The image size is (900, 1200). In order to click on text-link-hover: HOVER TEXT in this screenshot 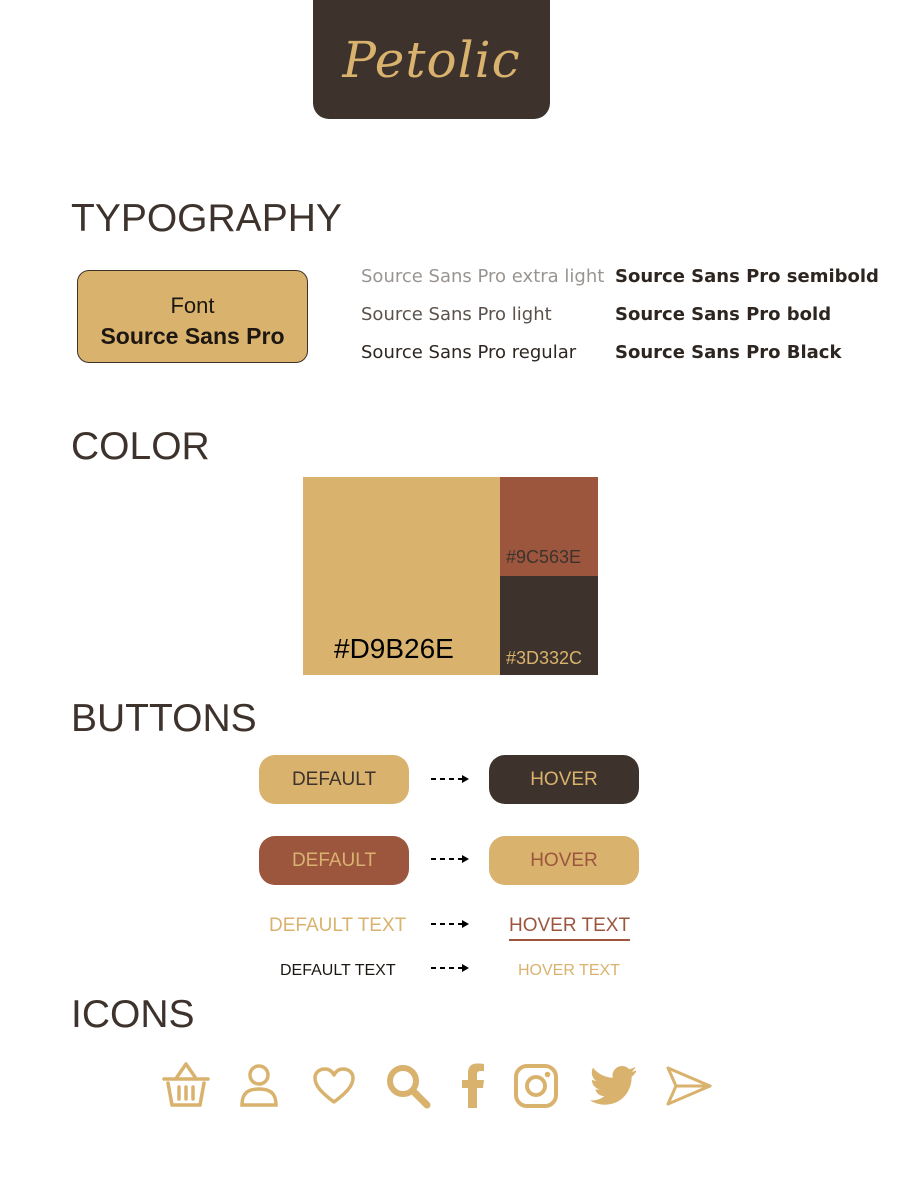, I will do `click(570, 928)`.